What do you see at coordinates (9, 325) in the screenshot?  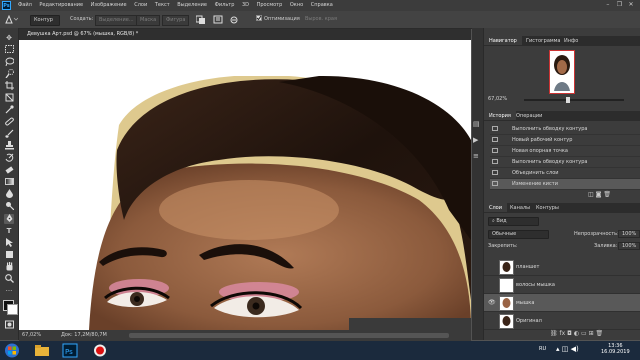 I see `quick-mask-icon` at bounding box center [9, 325].